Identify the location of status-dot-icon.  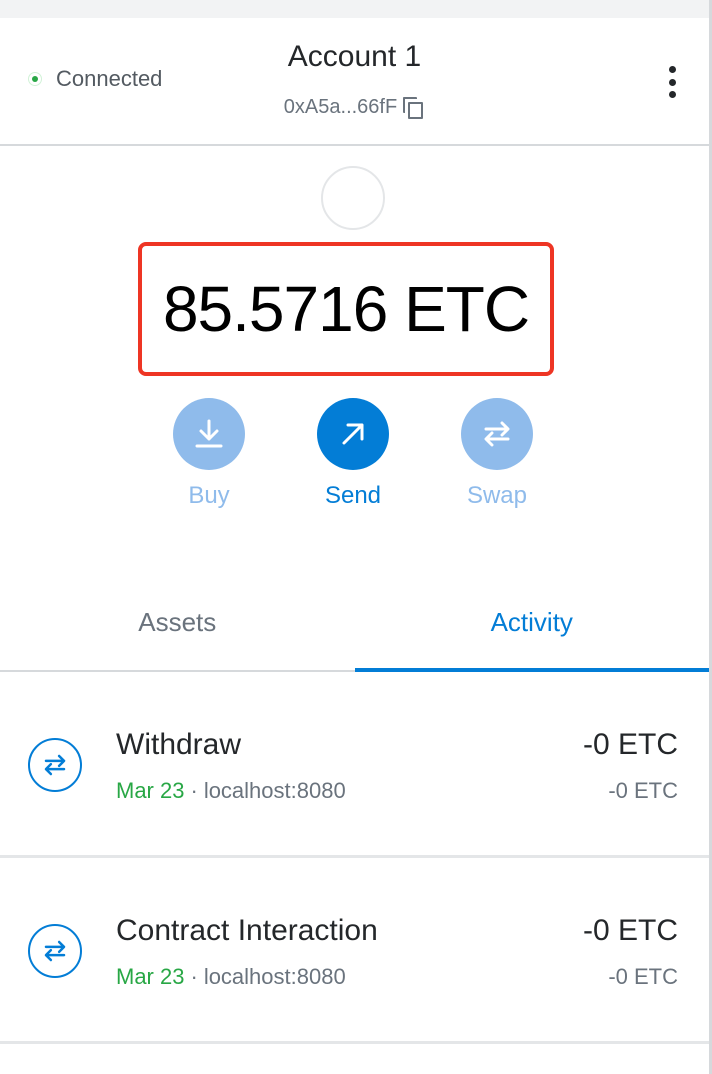
(35, 79).